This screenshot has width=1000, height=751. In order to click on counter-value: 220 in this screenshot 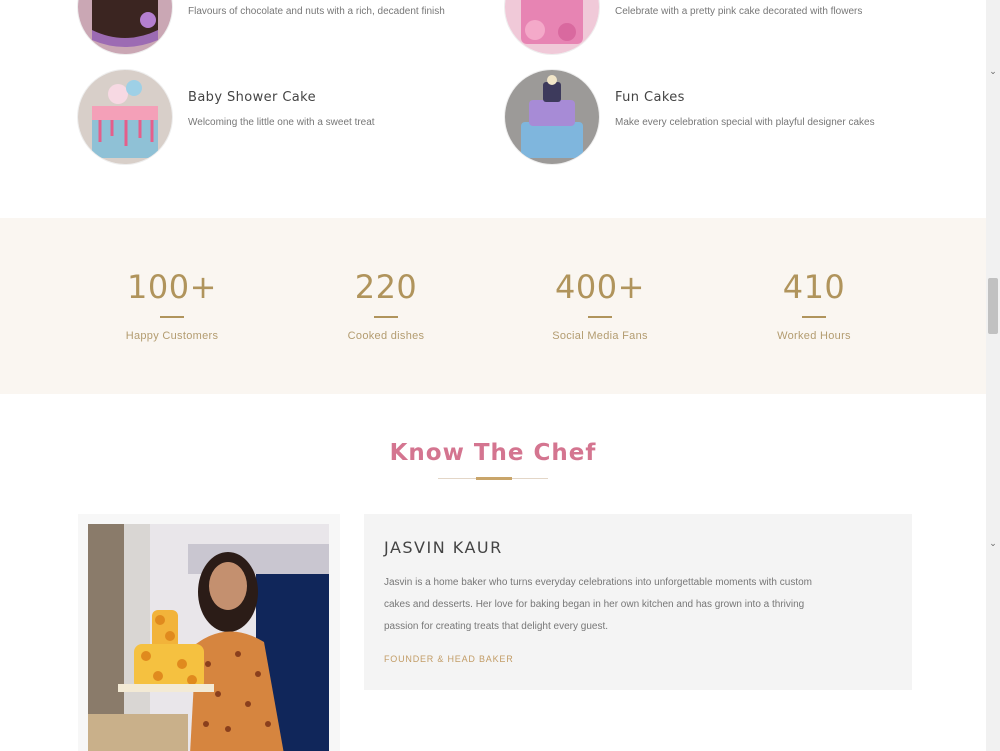, I will do `click(386, 287)`.